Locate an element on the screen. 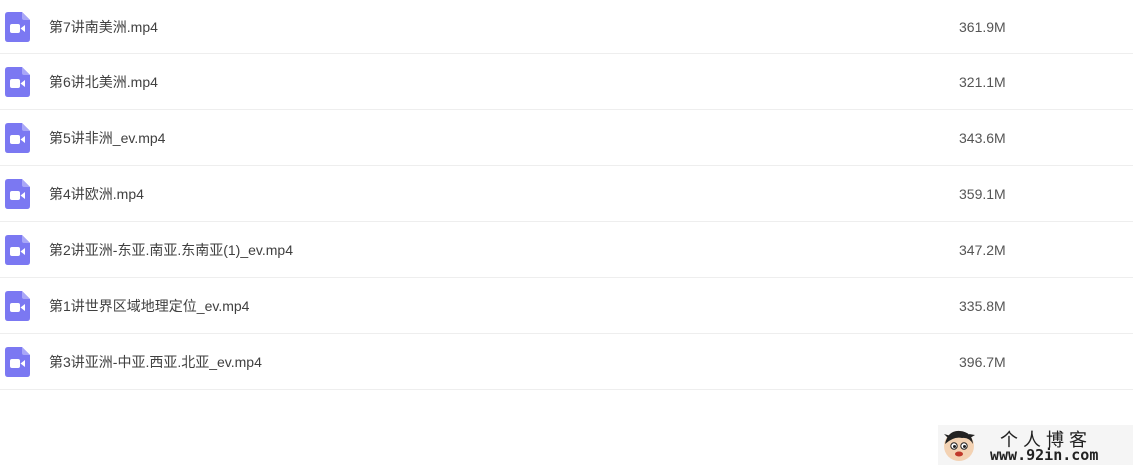 Image resolution: width=1133 pixels, height=465 pixels. watermark-url: www.92in.com is located at coordinates (1044, 455).